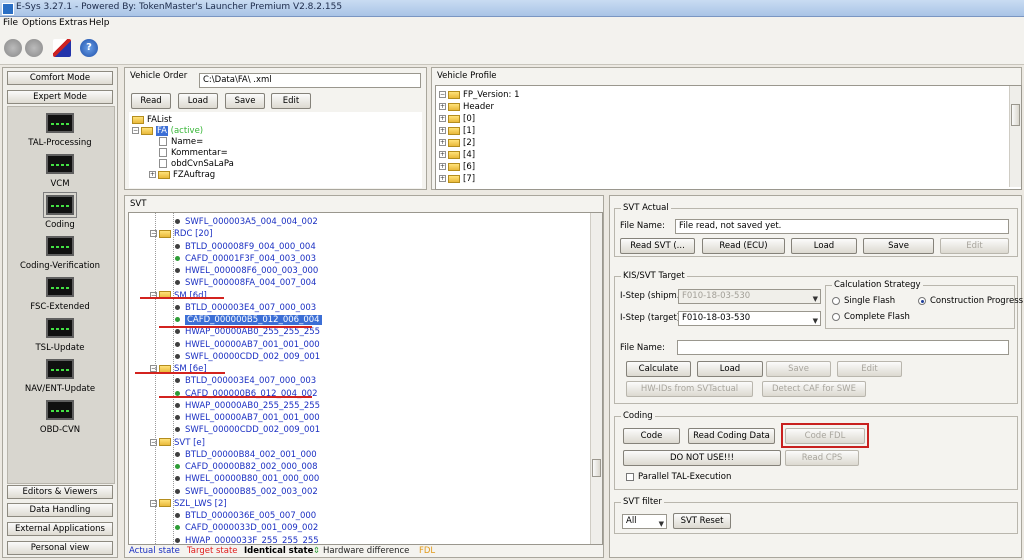  Describe the element at coordinates (60, 510) in the screenshot. I see `data-handling-button: Data Handling` at that location.